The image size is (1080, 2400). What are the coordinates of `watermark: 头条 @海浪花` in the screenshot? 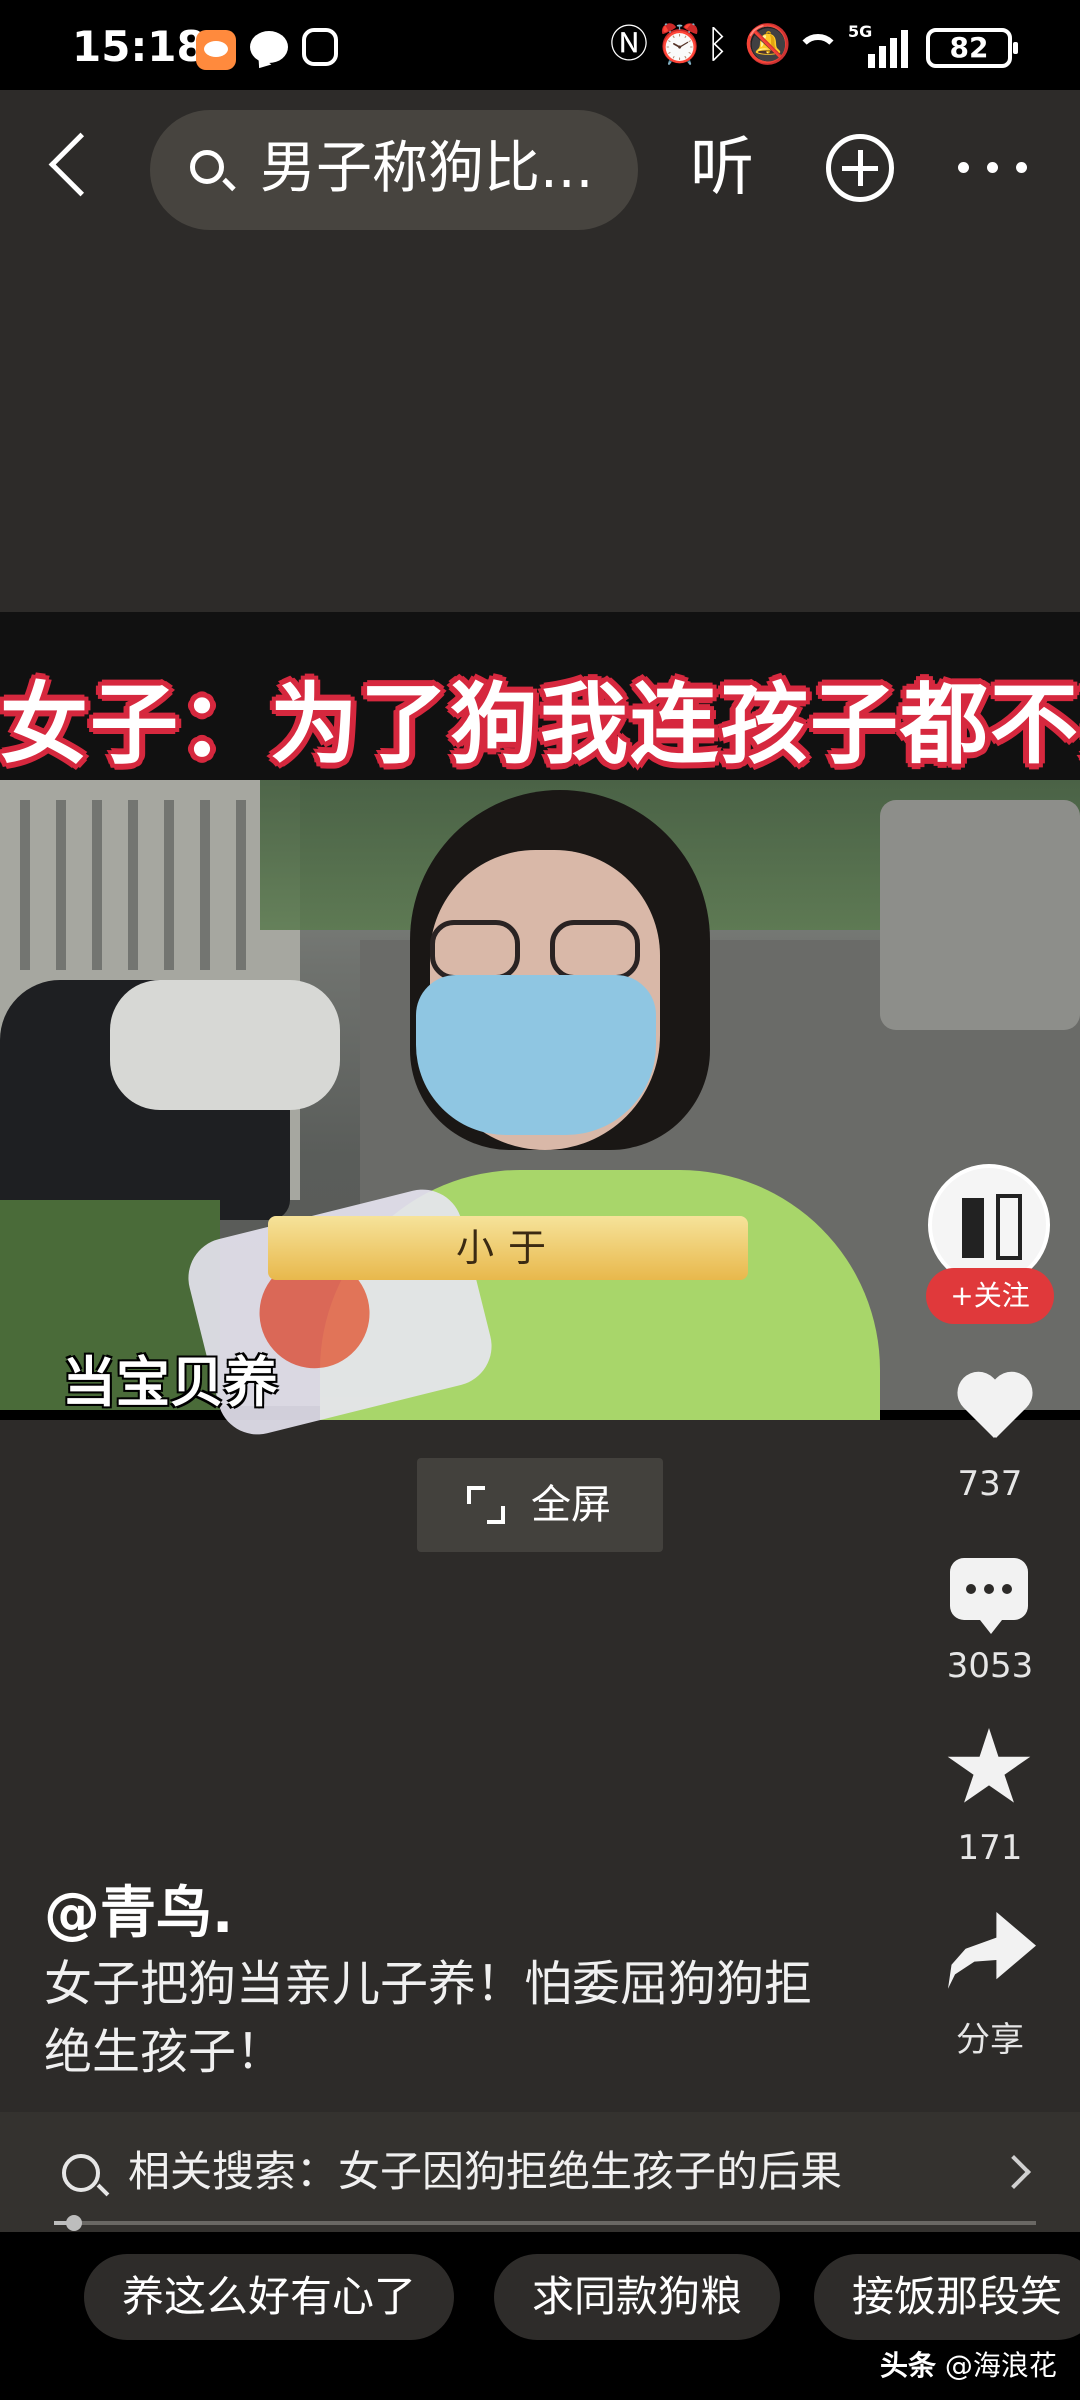 It's located at (968, 2364).